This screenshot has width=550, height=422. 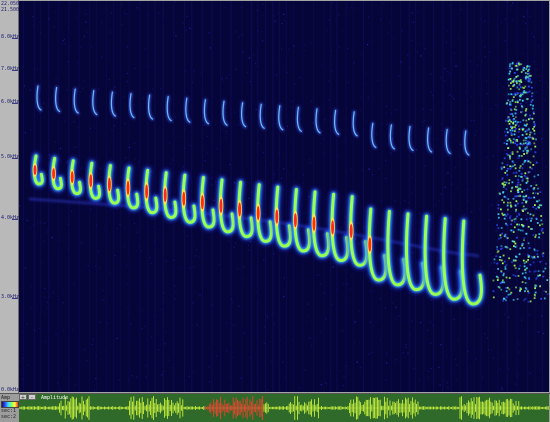 I want to click on zoom-in-button: +, so click(x=23, y=397).